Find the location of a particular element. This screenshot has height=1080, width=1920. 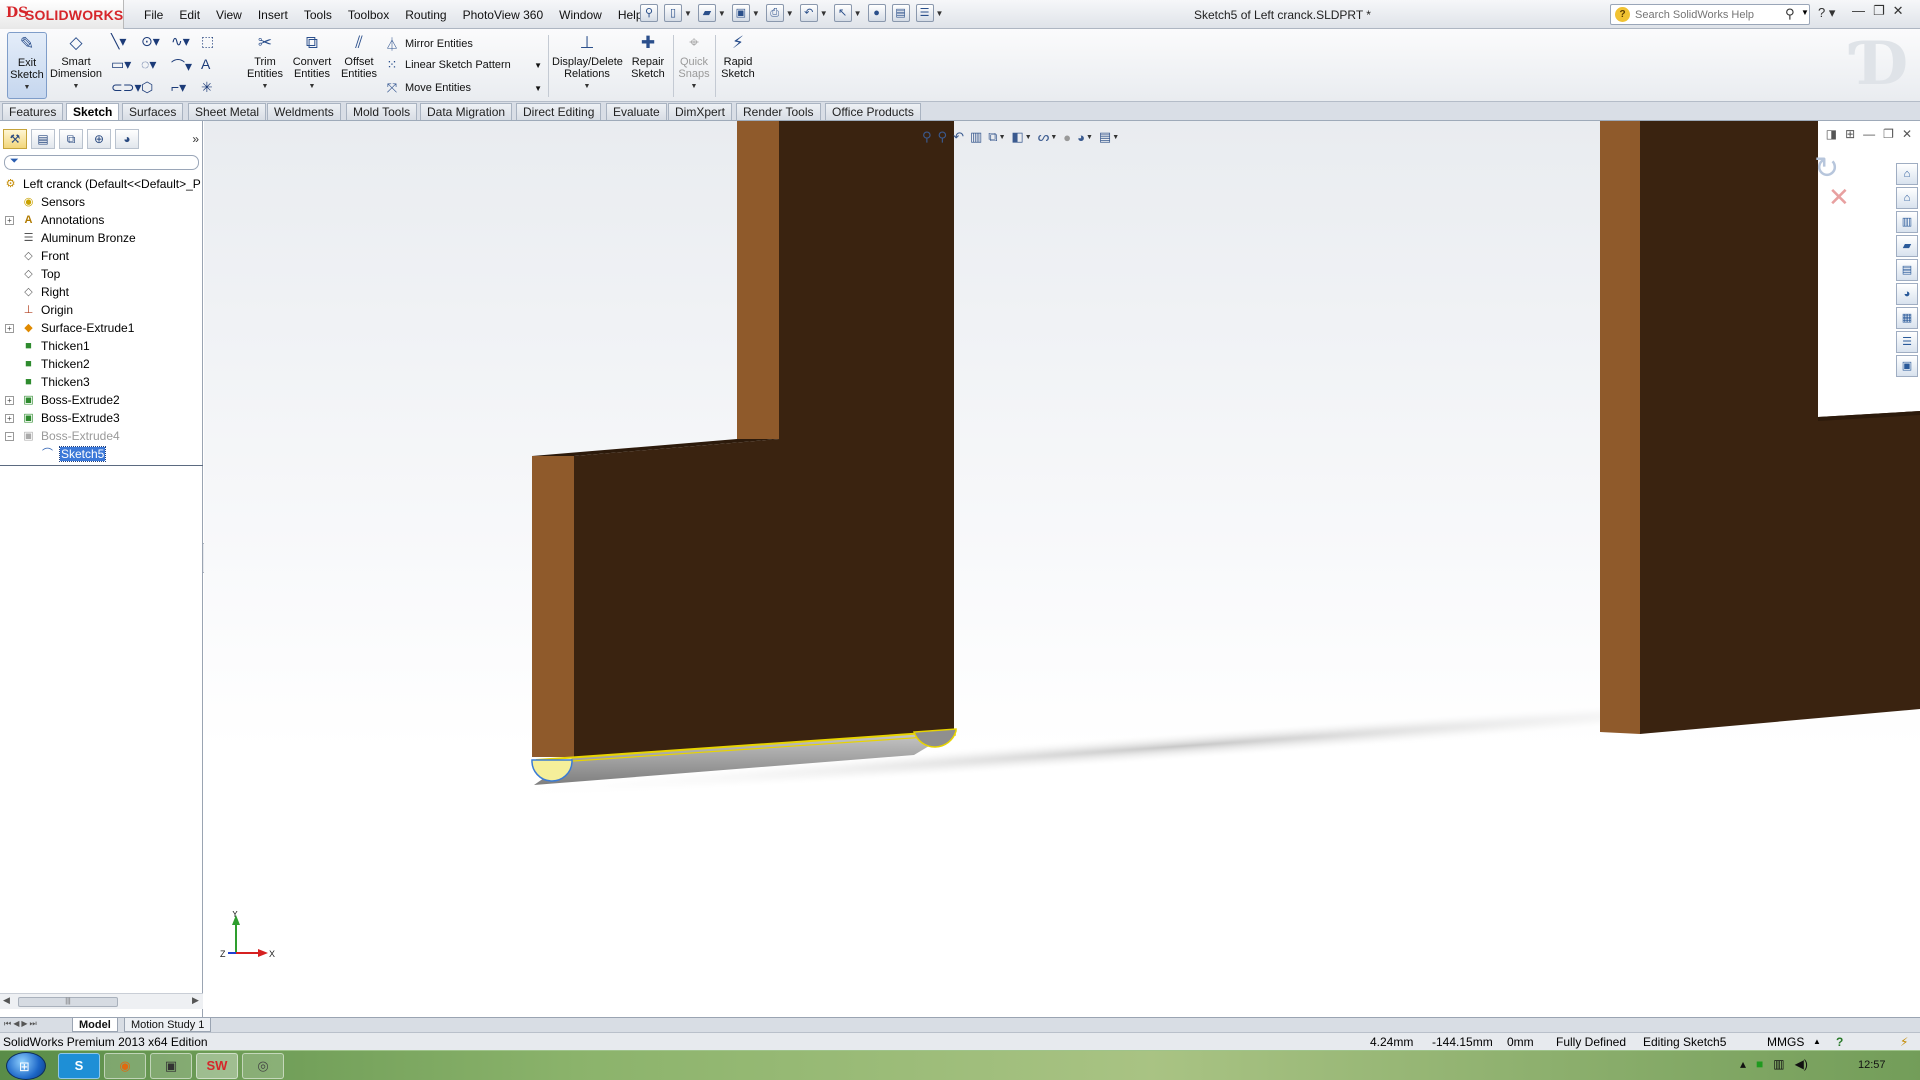

viewport-restore-icon: ❐ is located at coordinates (1888, 134).